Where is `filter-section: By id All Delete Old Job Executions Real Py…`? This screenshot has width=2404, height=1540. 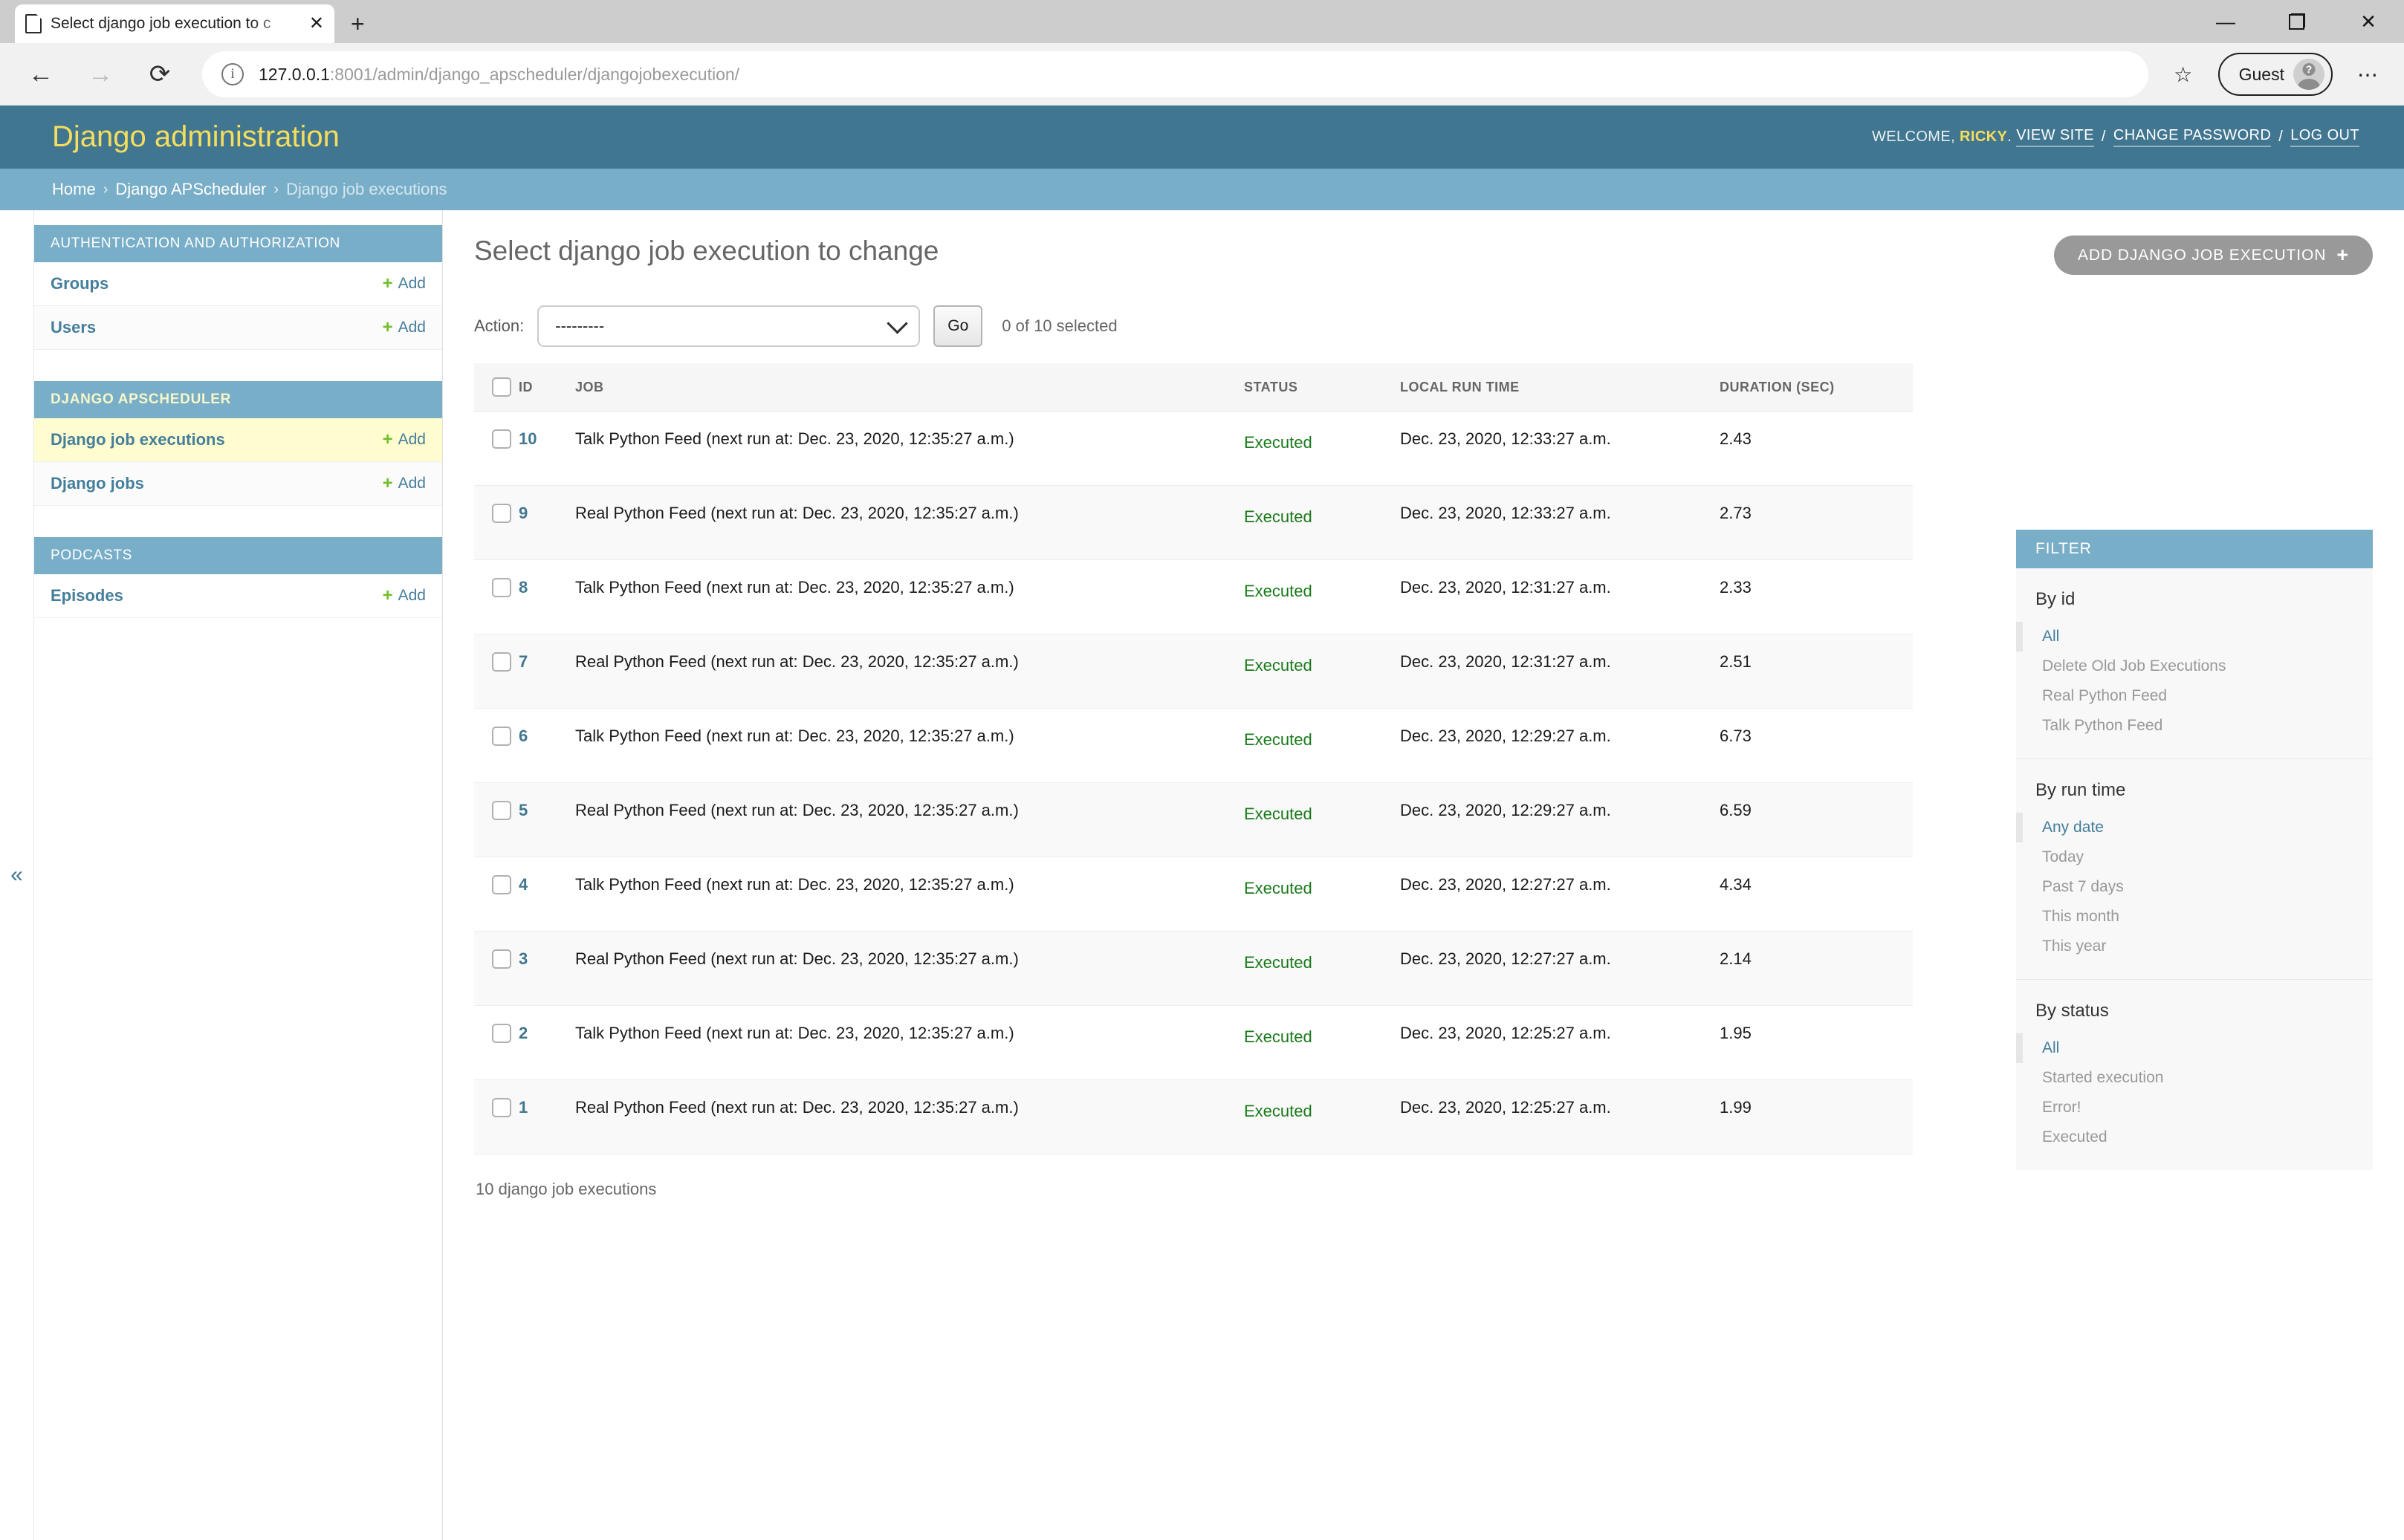
filter-section: By id All Delete Old Job Executions Real Py… is located at coordinates (2194, 663).